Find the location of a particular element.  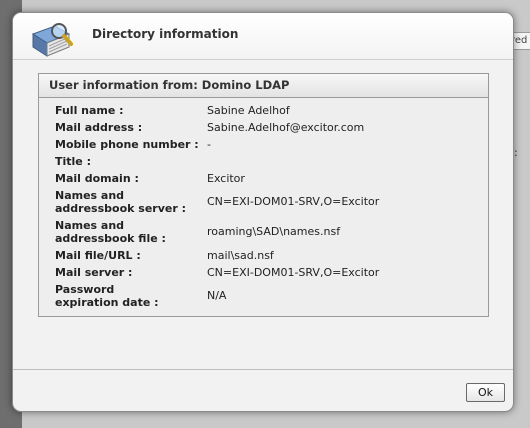

info-value: - is located at coordinates (209, 144).